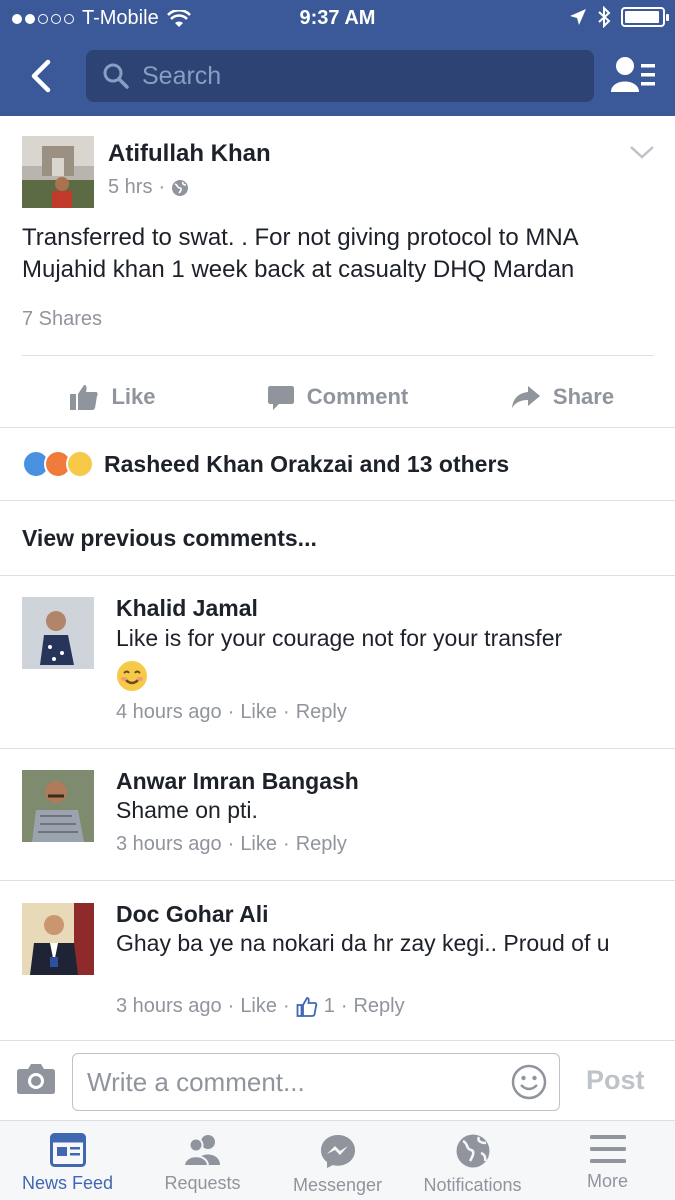 Image resolution: width=675 pixels, height=1200 pixels. I want to click on tab-label: News Feed, so click(67, 1183).